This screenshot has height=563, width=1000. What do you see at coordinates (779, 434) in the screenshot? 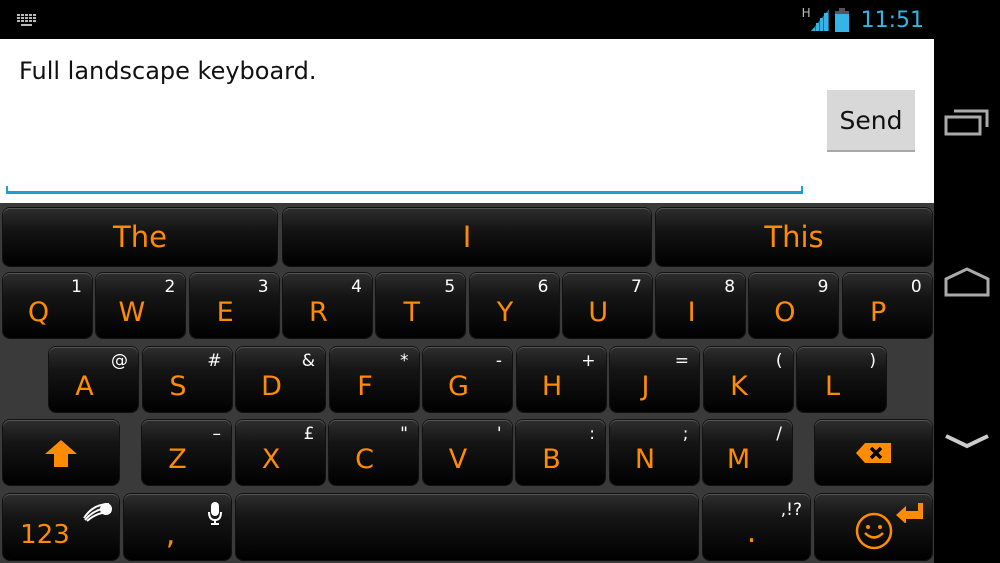
I see `key-sub-label: /` at bounding box center [779, 434].